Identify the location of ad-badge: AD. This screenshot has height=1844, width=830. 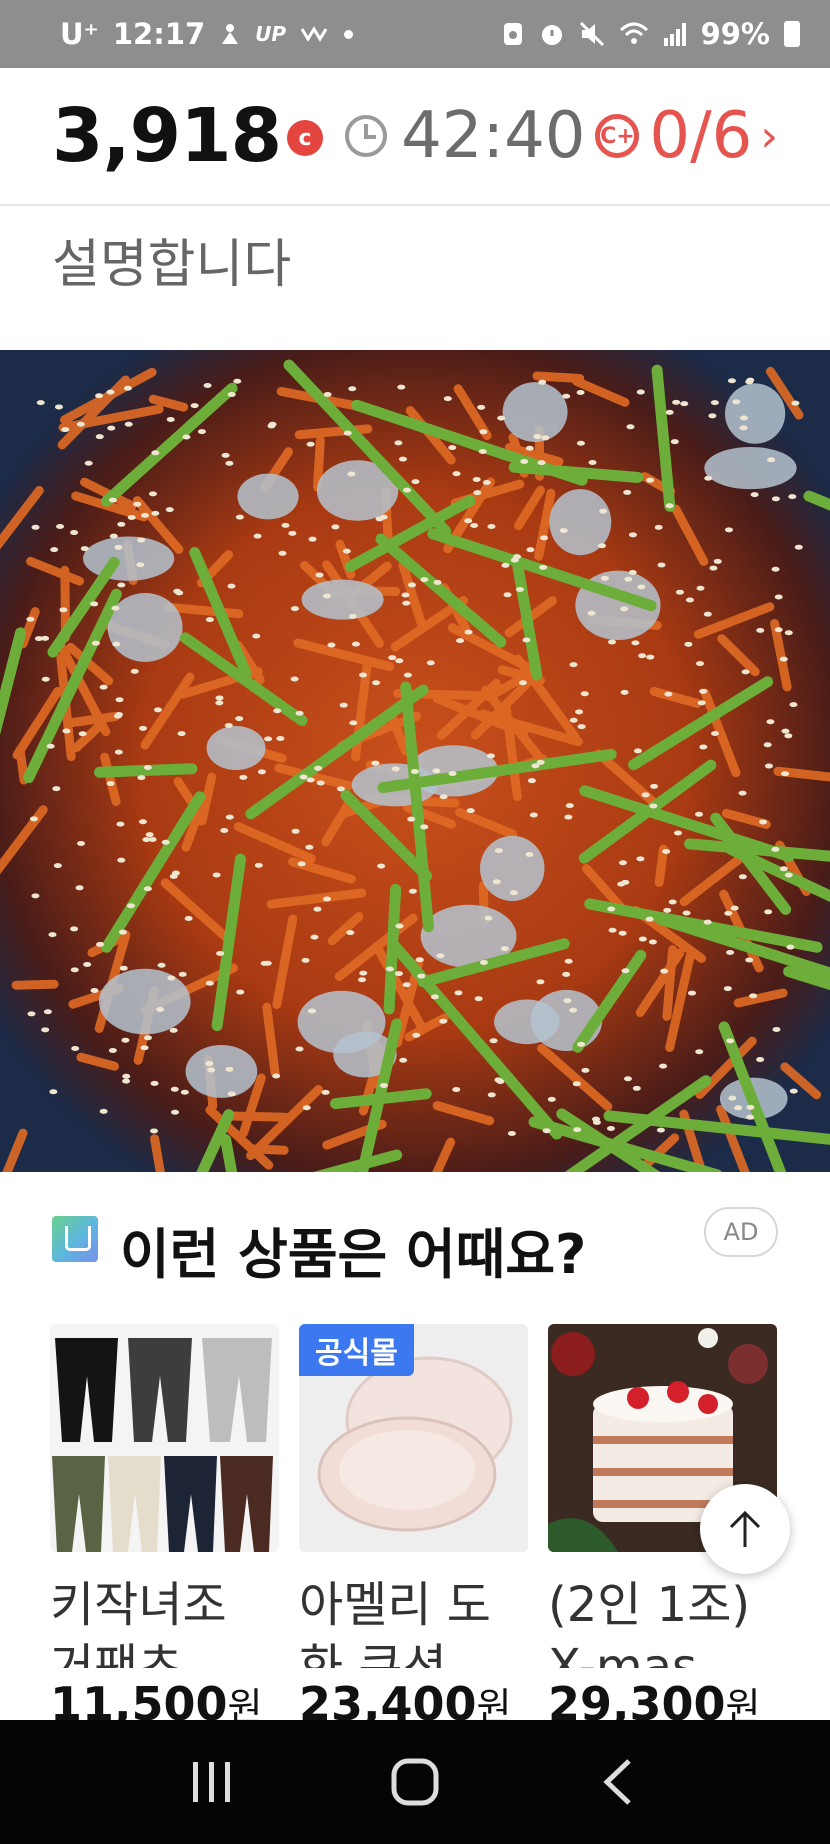
(741, 1232).